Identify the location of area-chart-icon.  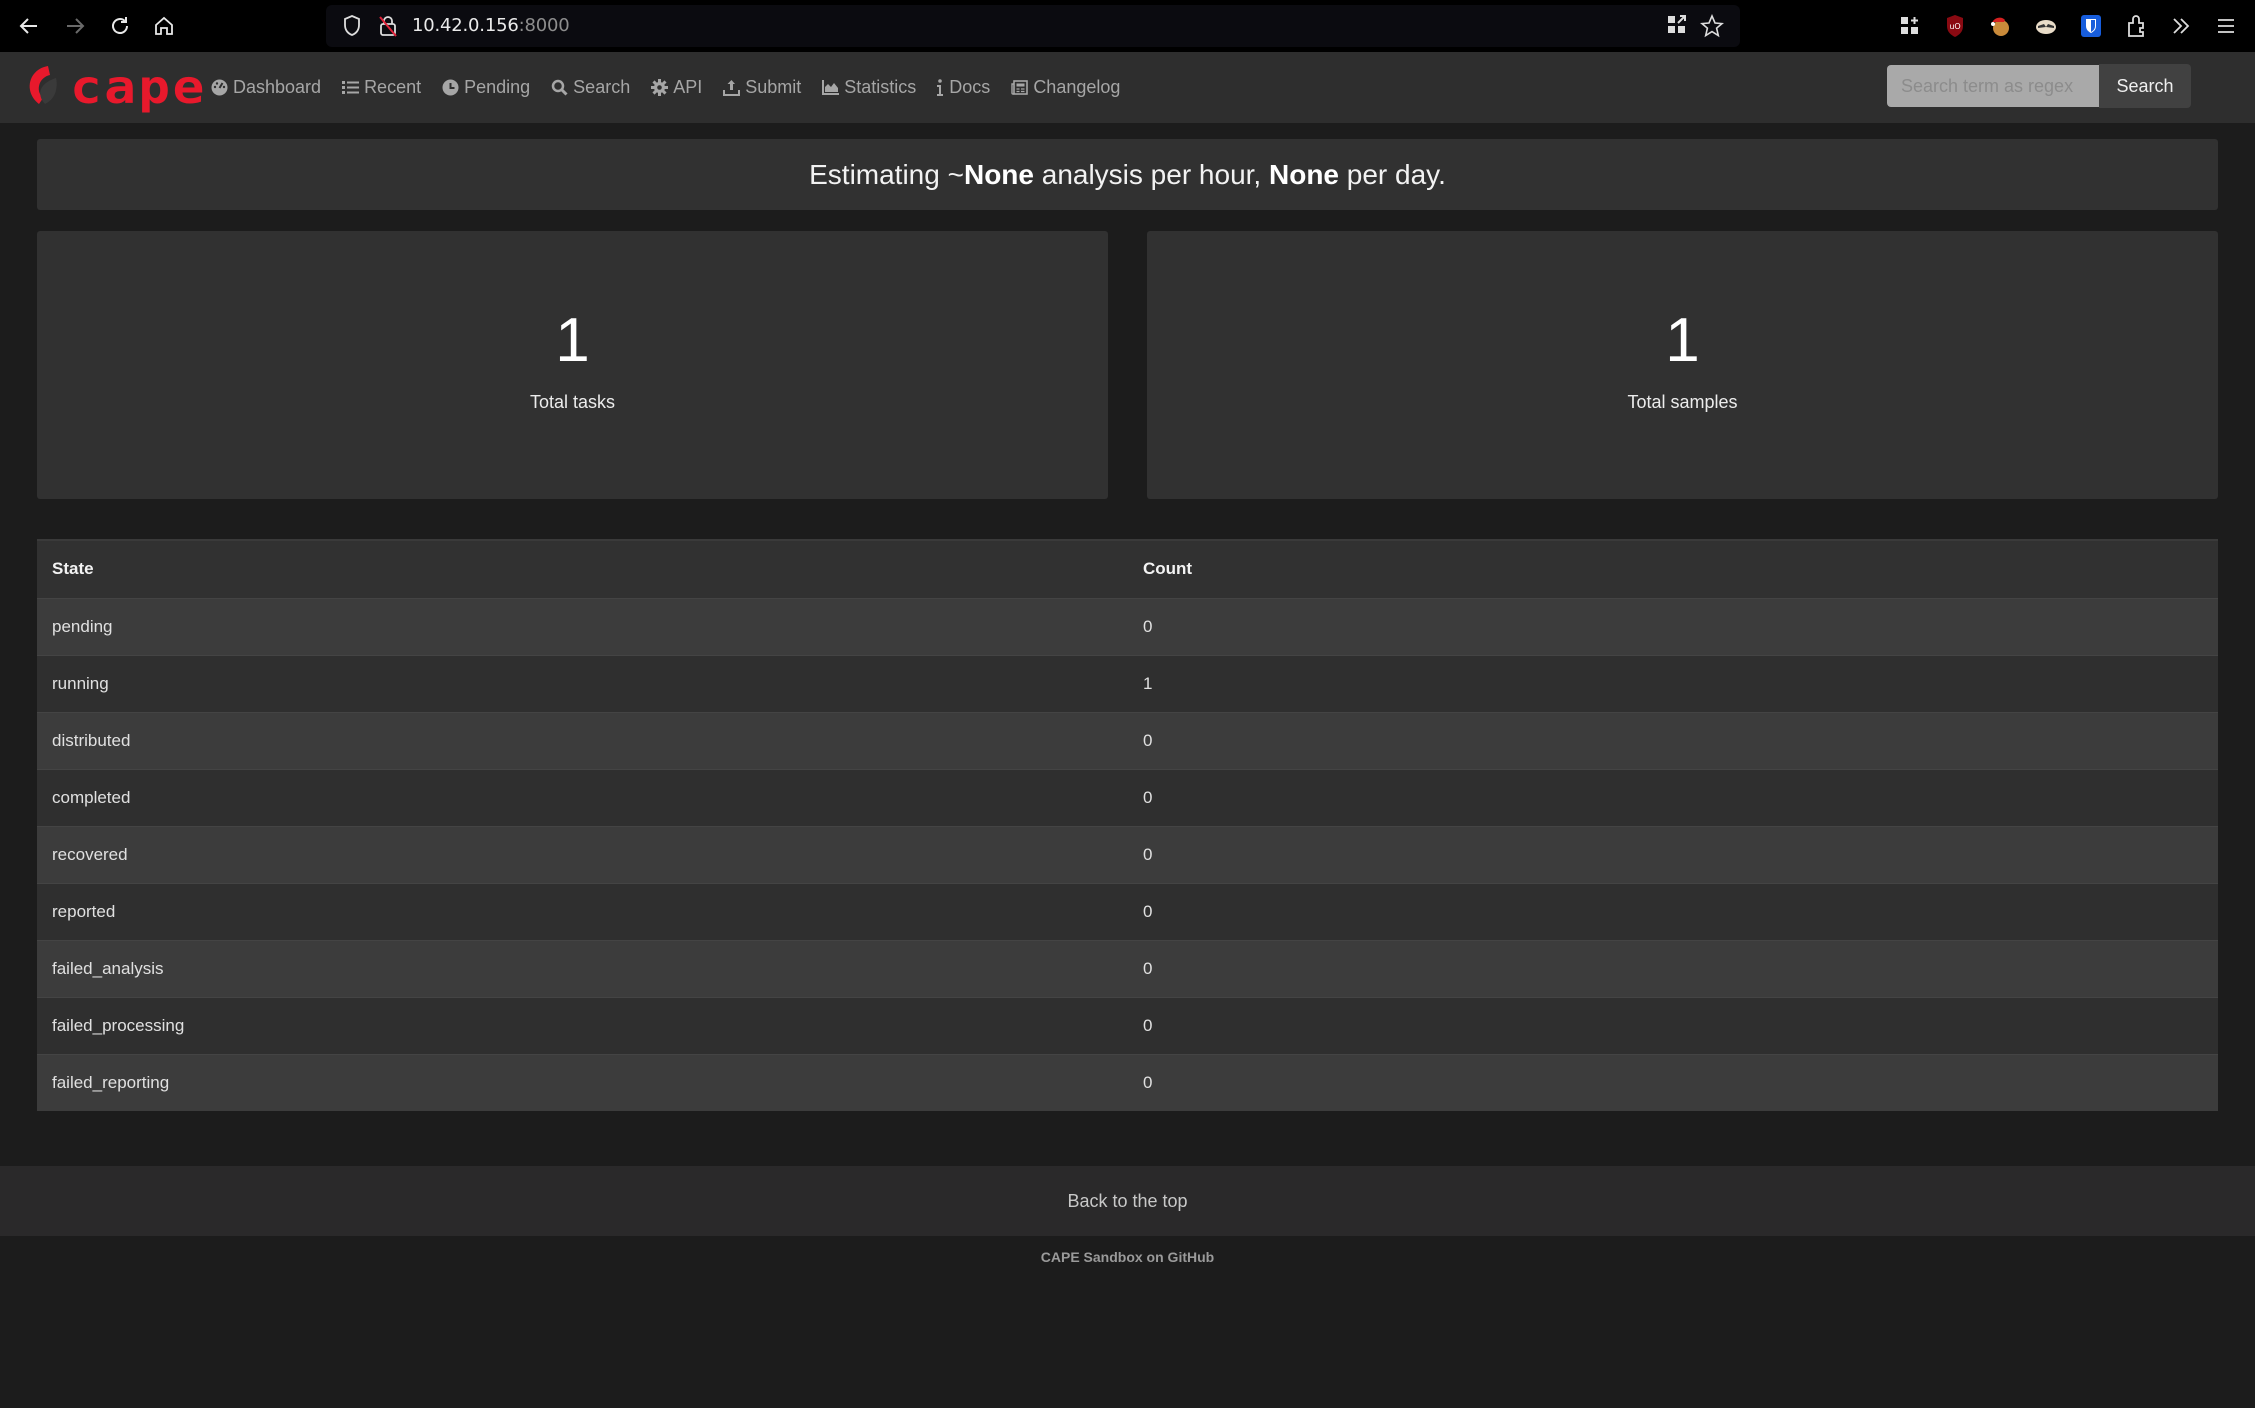
(830, 88).